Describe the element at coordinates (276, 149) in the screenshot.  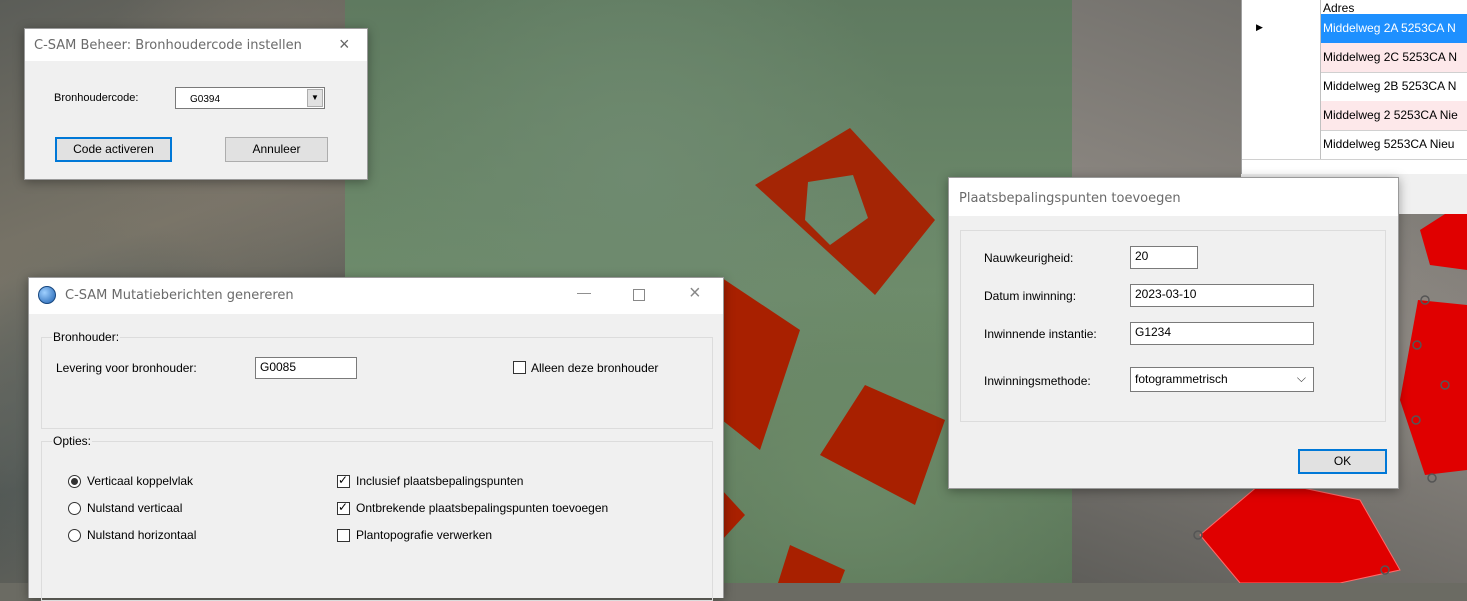
I see `annuleer-button: Annuleer` at that location.